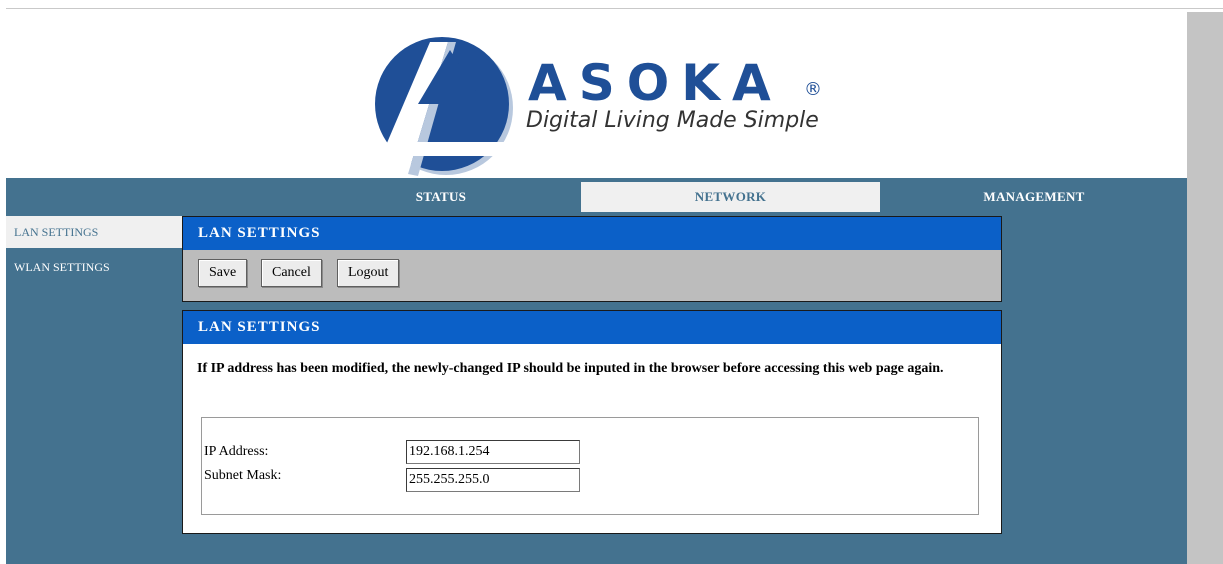 This screenshot has width=1223, height=564. What do you see at coordinates (243, 475) in the screenshot?
I see `subnet-mask-label: Subnet Mask:` at bounding box center [243, 475].